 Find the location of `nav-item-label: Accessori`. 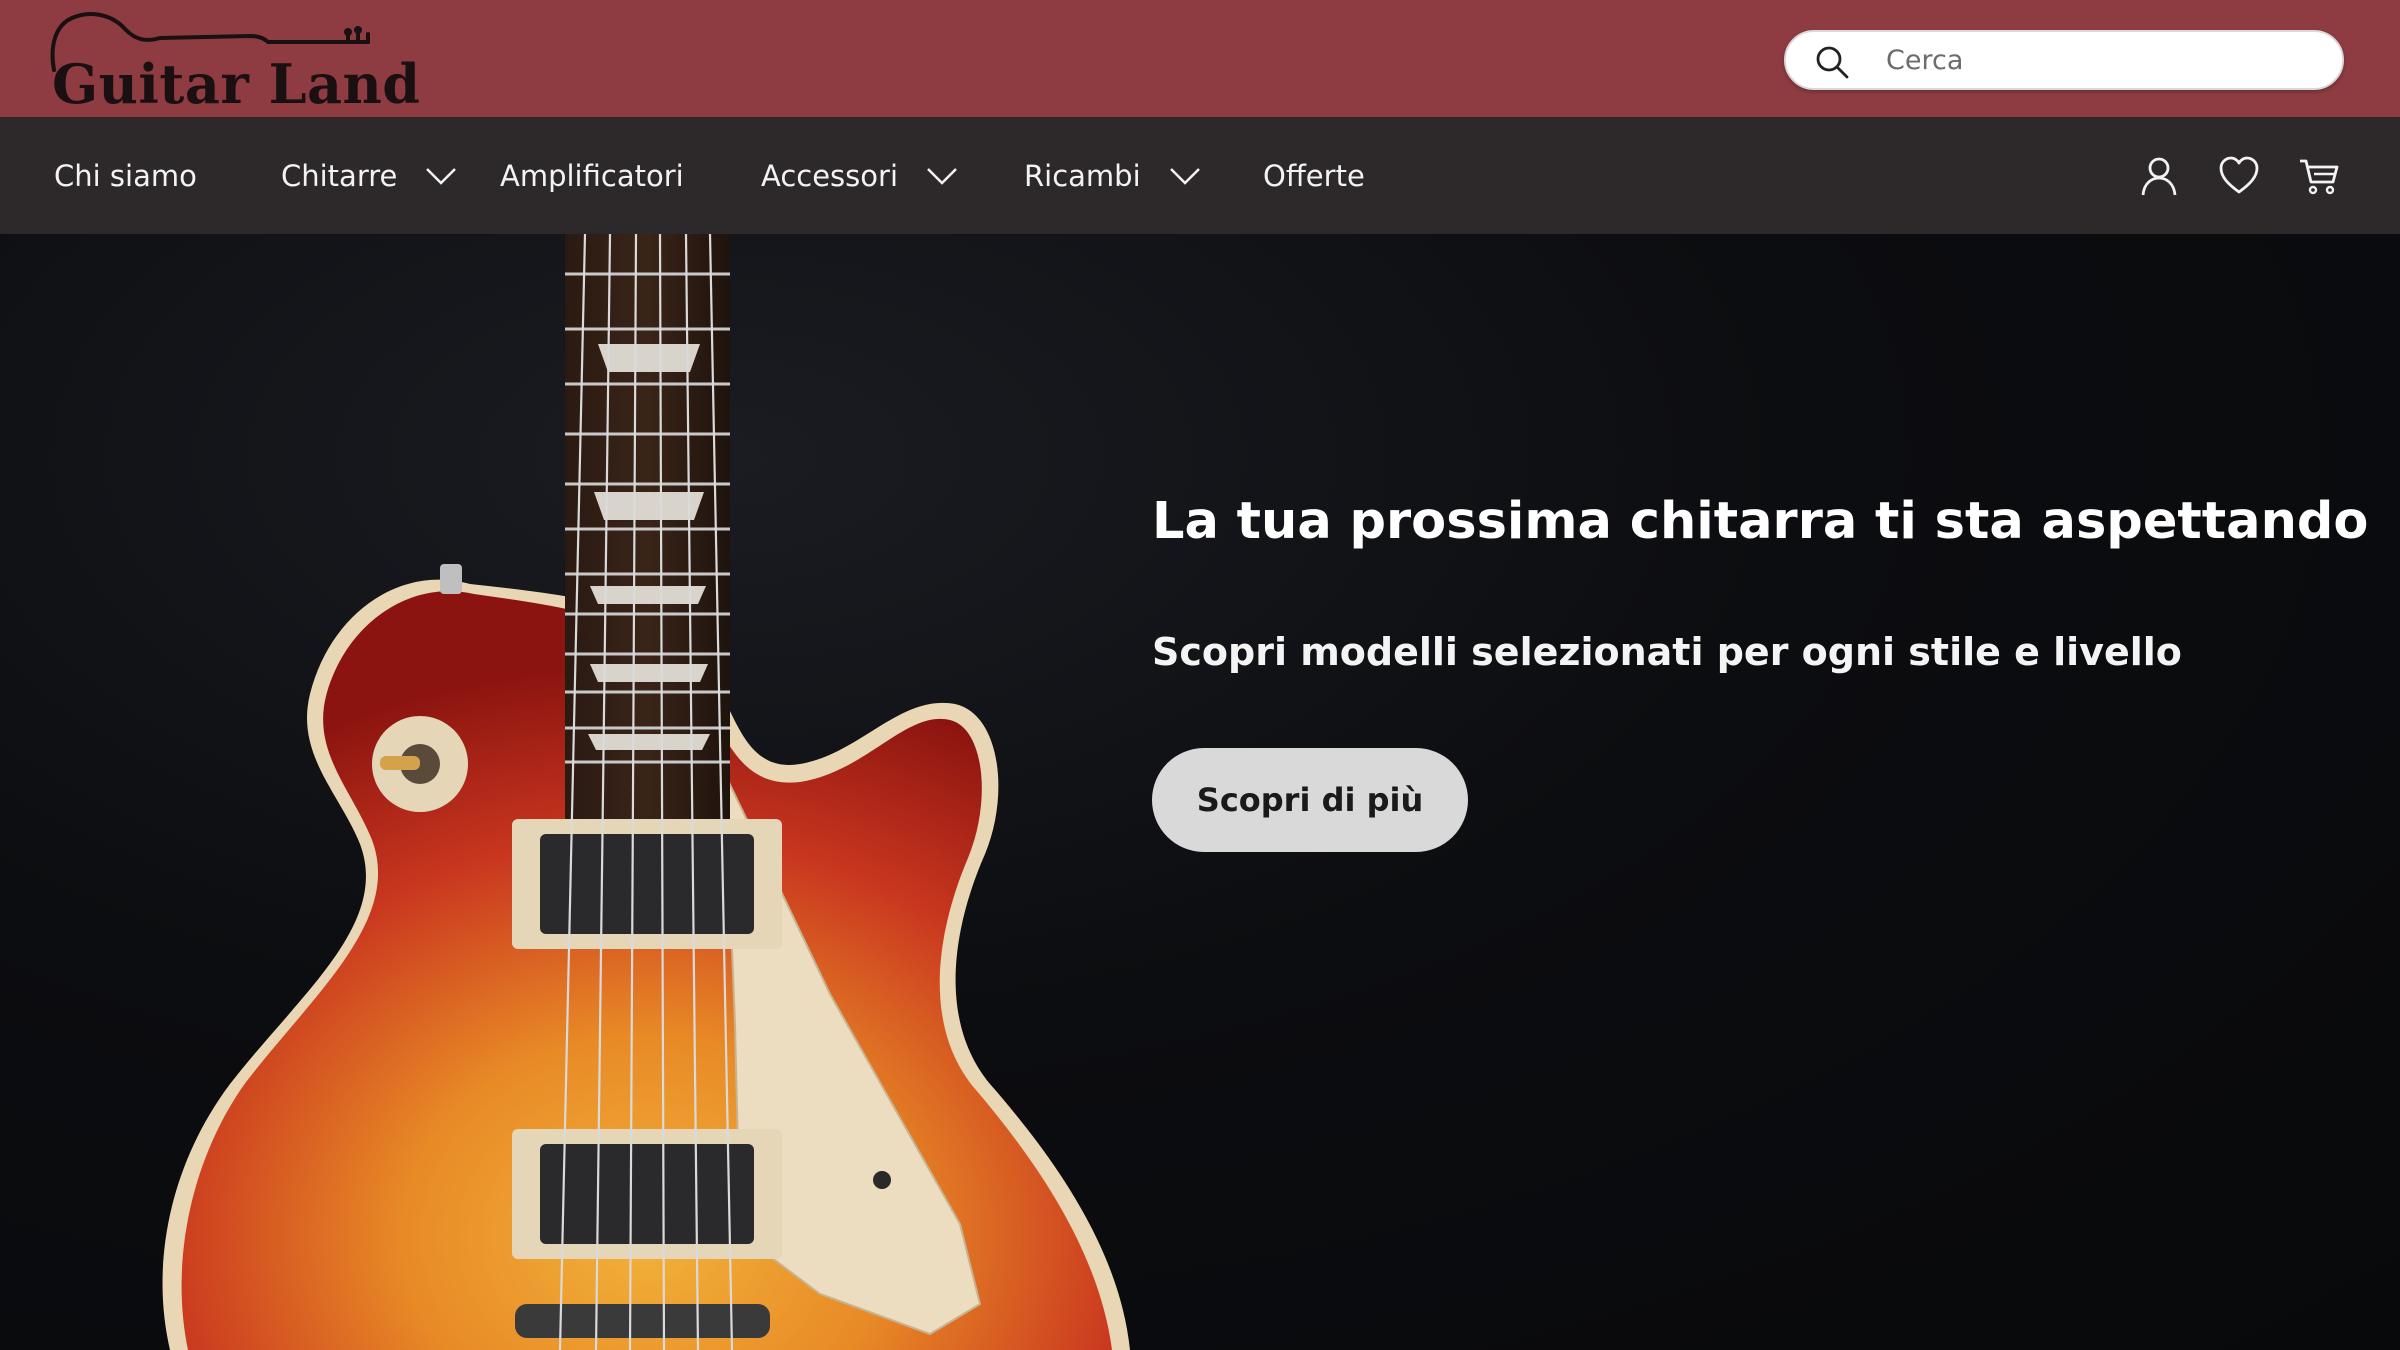

nav-item-label: Accessori is located at coordinates (829, 175).